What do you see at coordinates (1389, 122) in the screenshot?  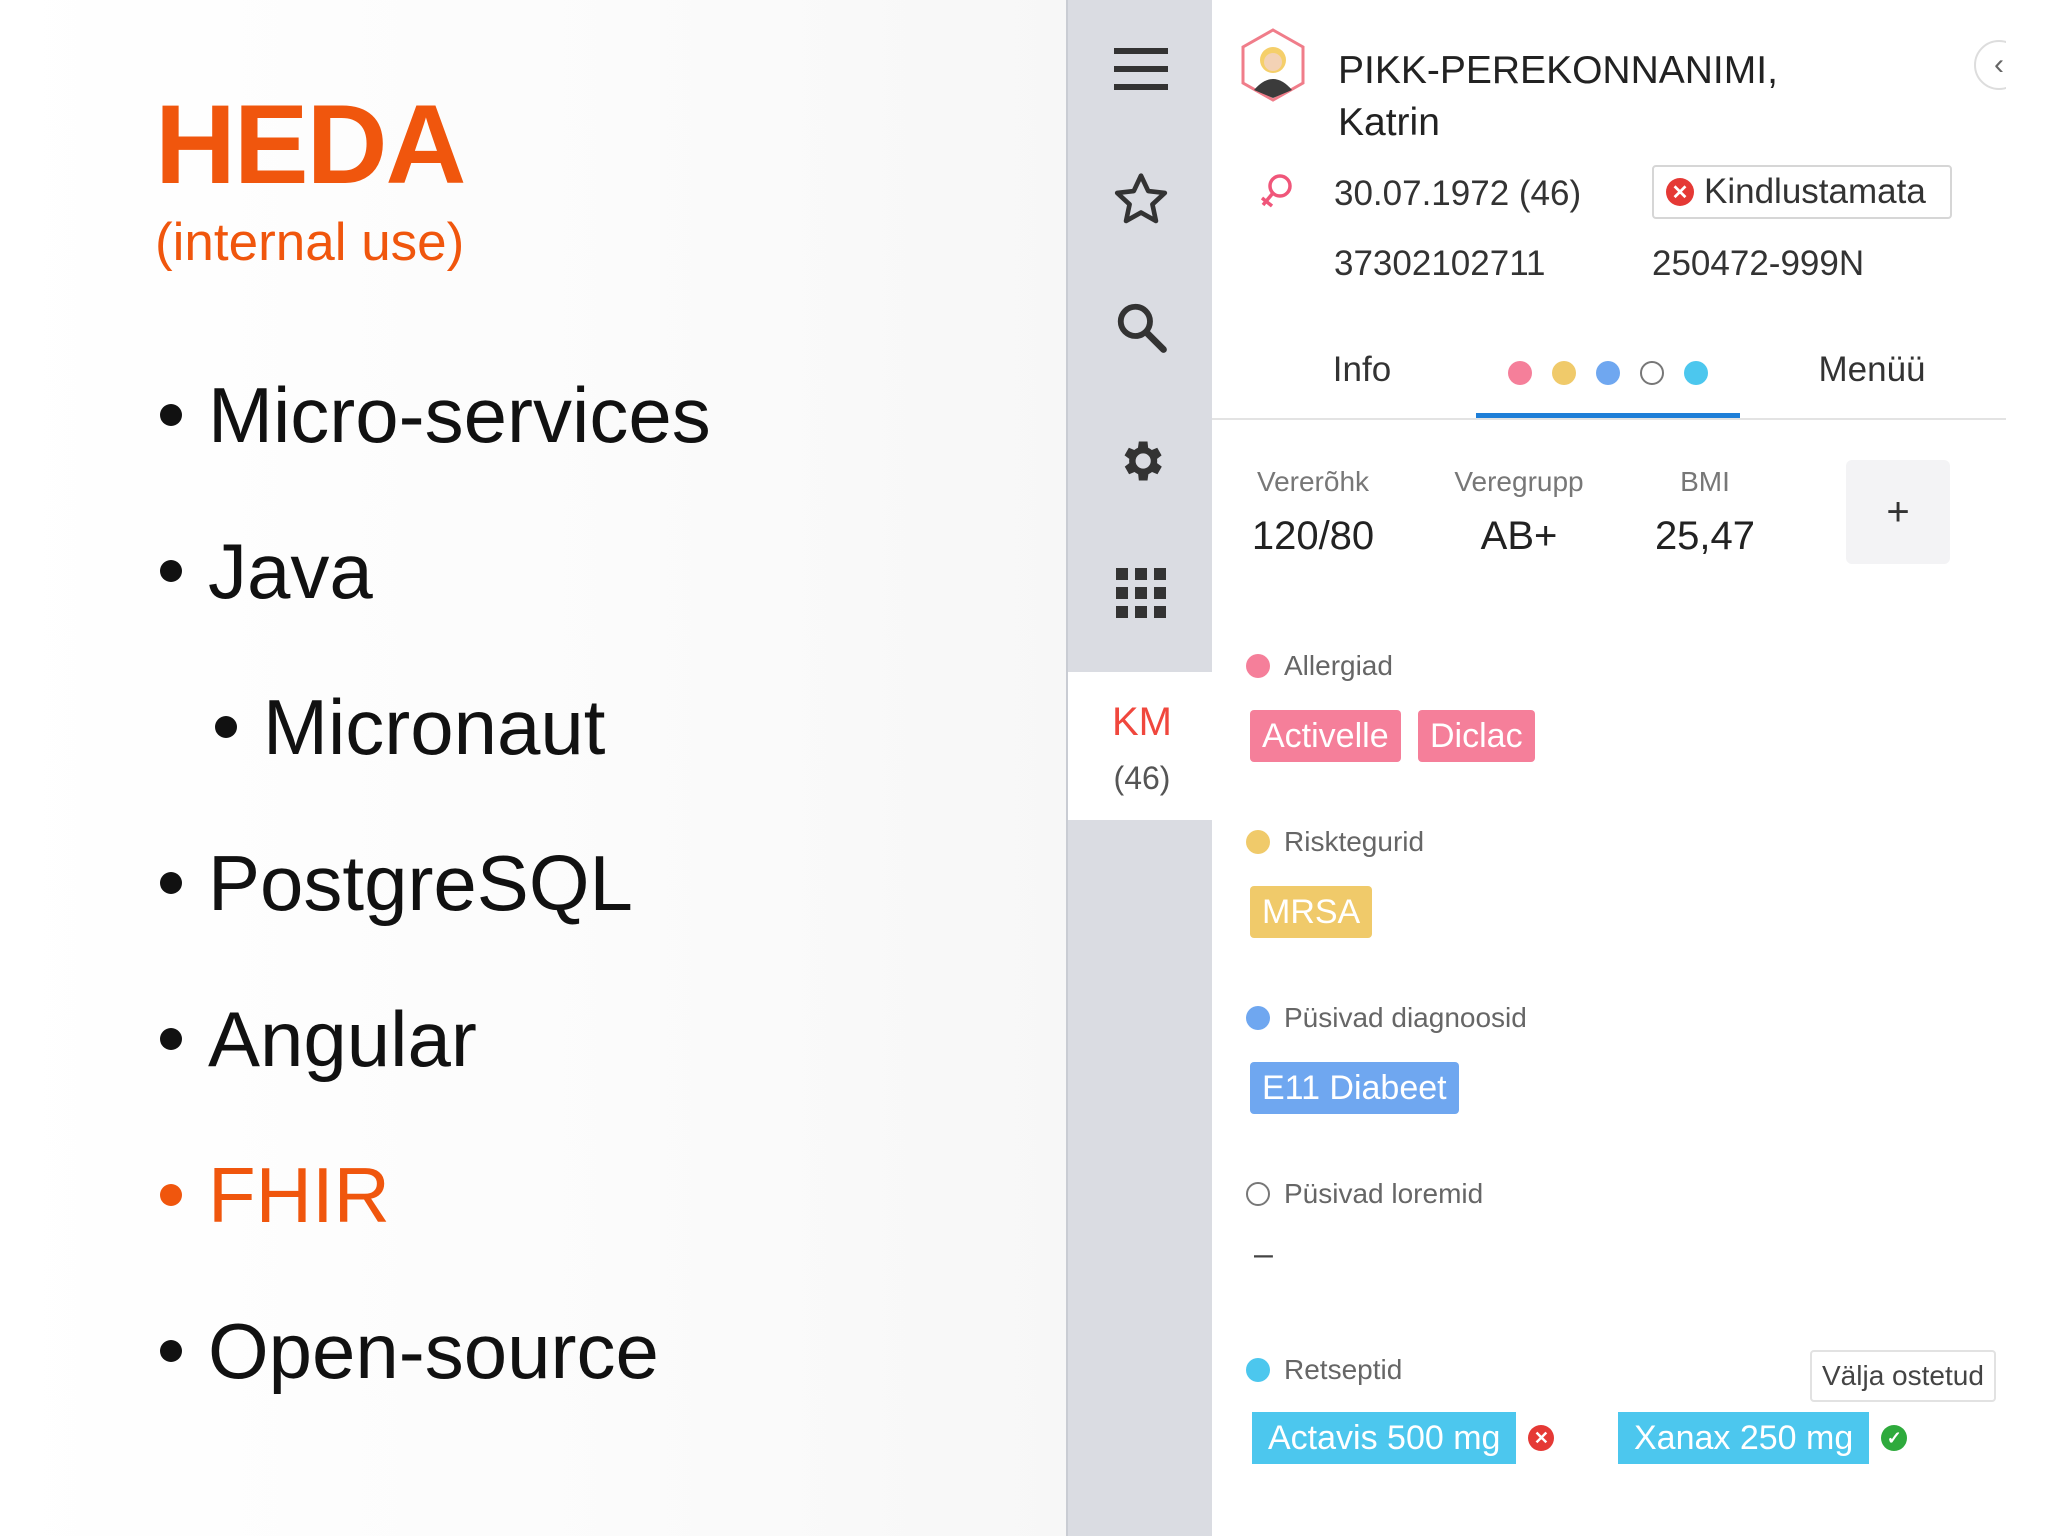 I see `patient-firstname: Katrin` at bounding box center [1389, 122].